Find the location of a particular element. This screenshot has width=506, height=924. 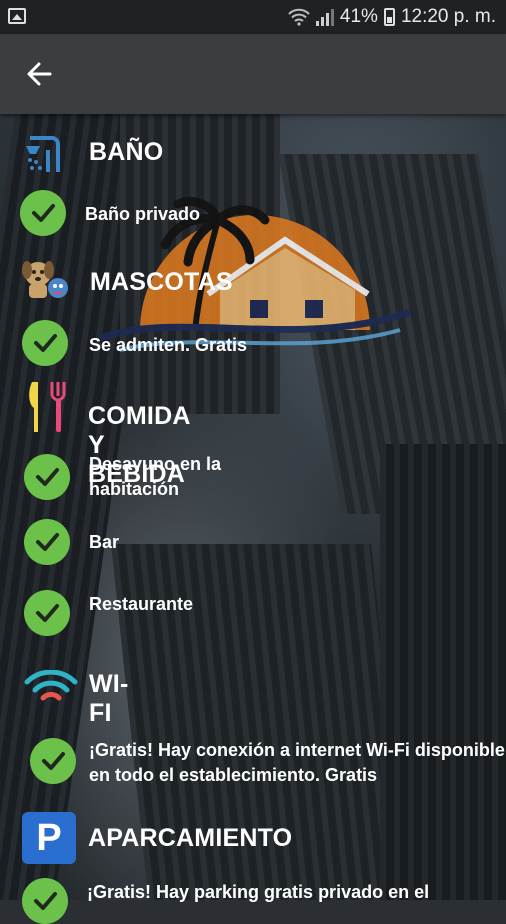

section-title: APARCAMIENTO is located at coordinates (190, 838).